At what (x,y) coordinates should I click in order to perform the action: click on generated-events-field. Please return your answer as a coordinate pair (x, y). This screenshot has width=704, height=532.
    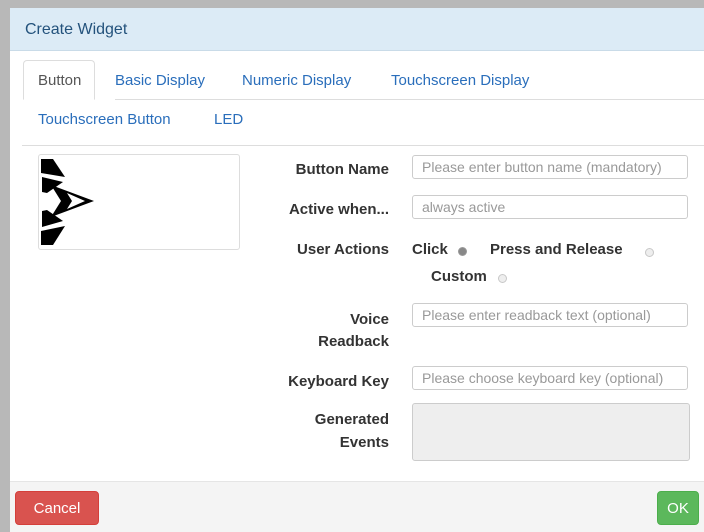
    Looking at the image, I should click on (551, 432).